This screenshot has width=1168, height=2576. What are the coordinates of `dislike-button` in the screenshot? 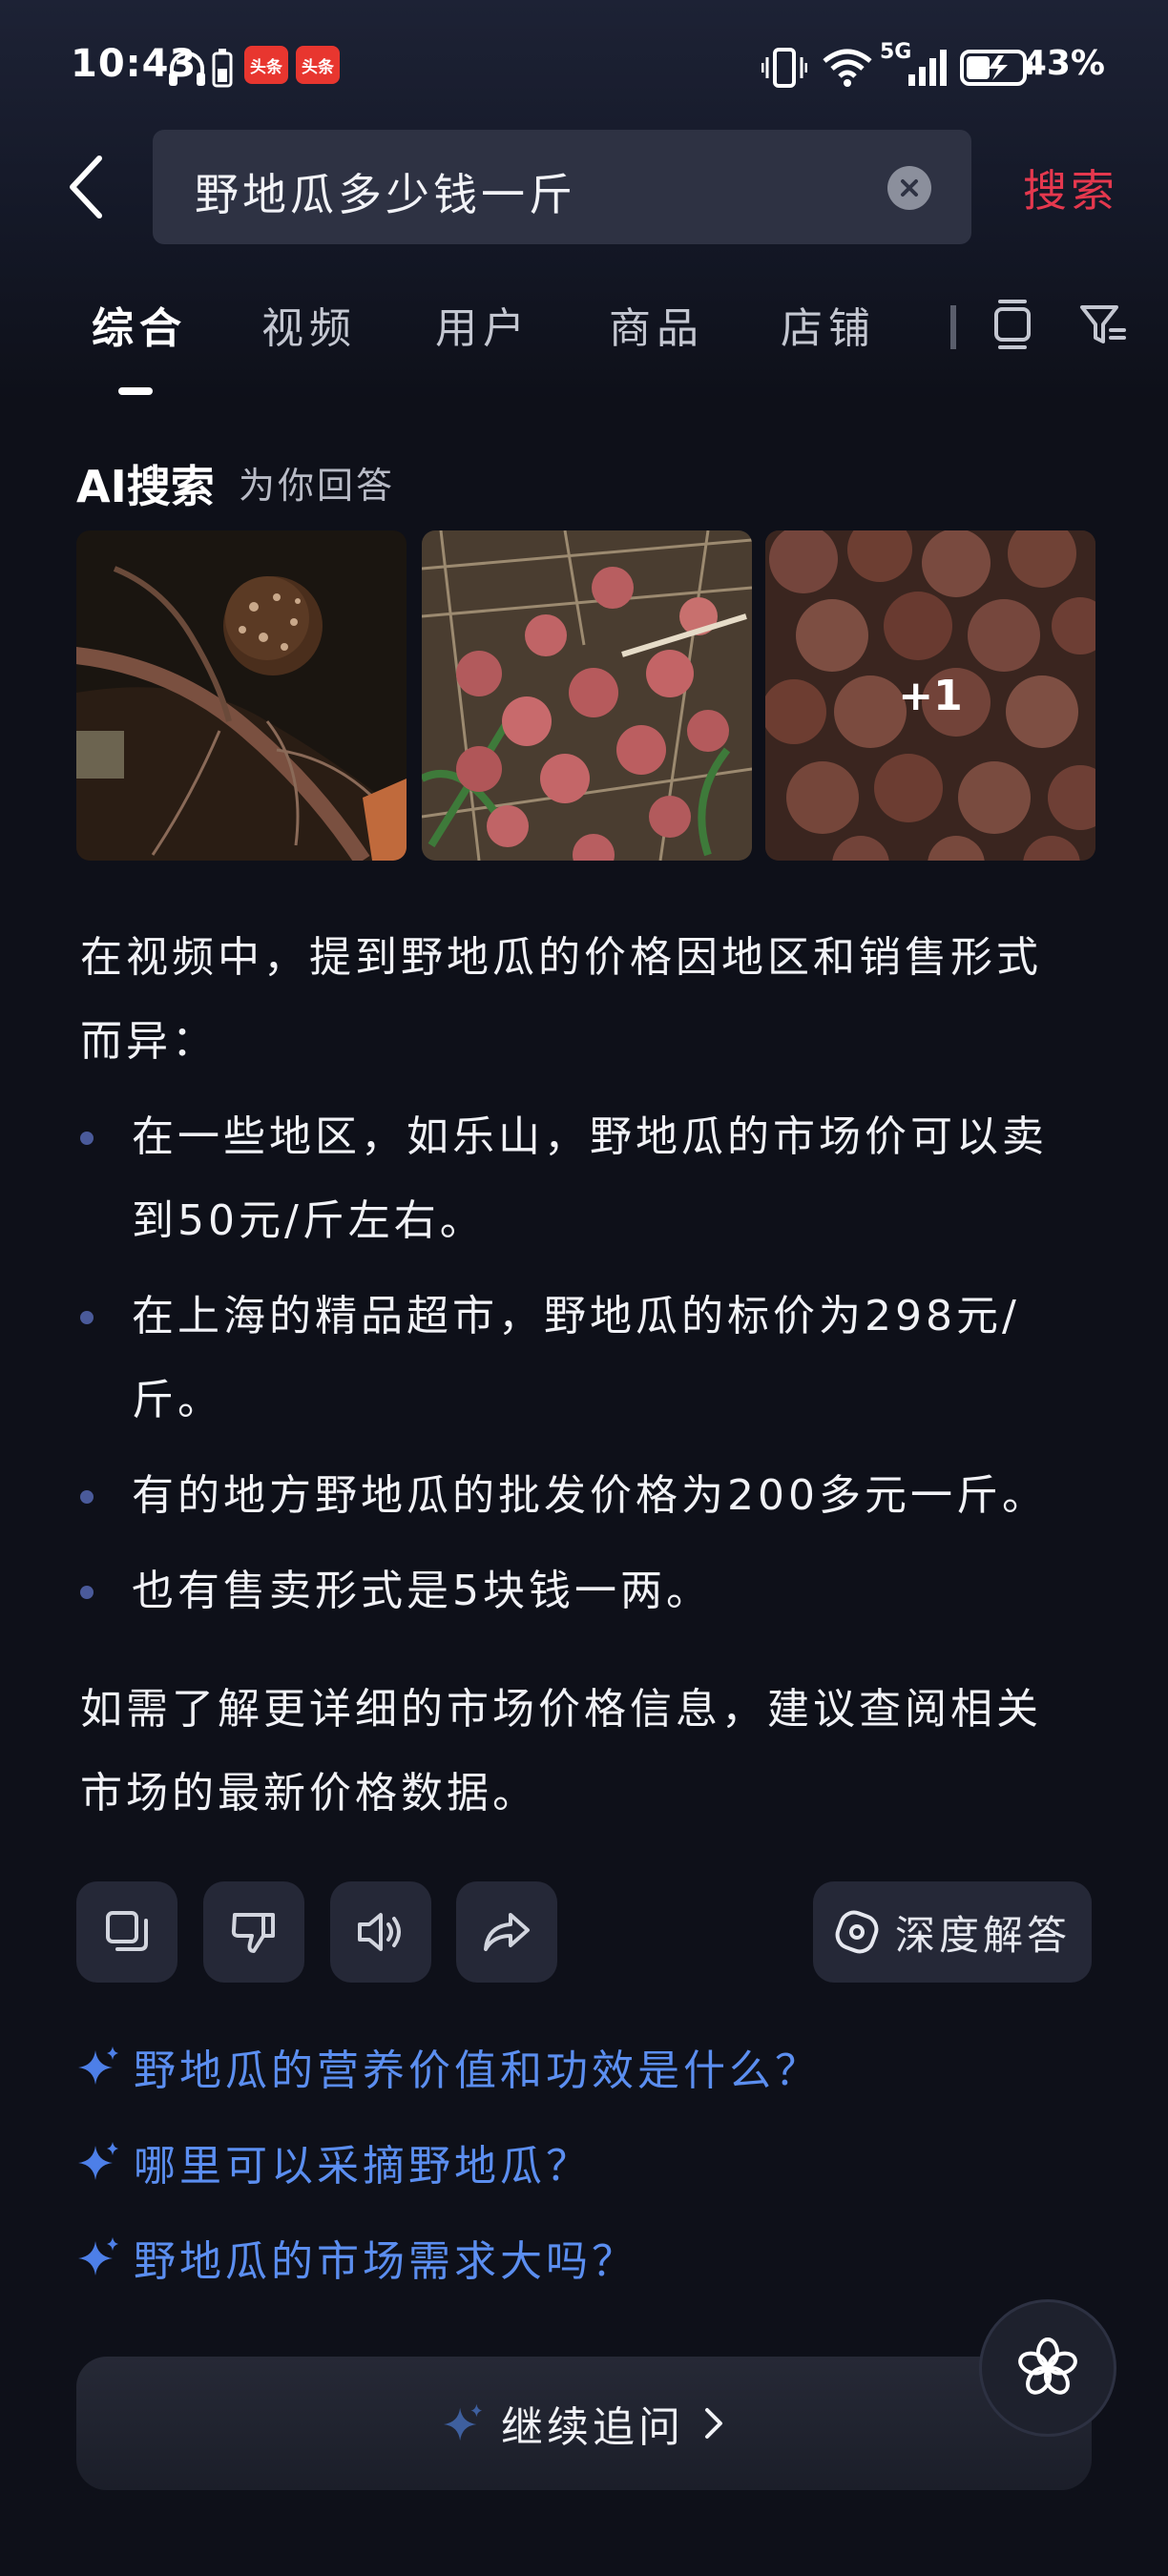 It's located at (253, 1932).